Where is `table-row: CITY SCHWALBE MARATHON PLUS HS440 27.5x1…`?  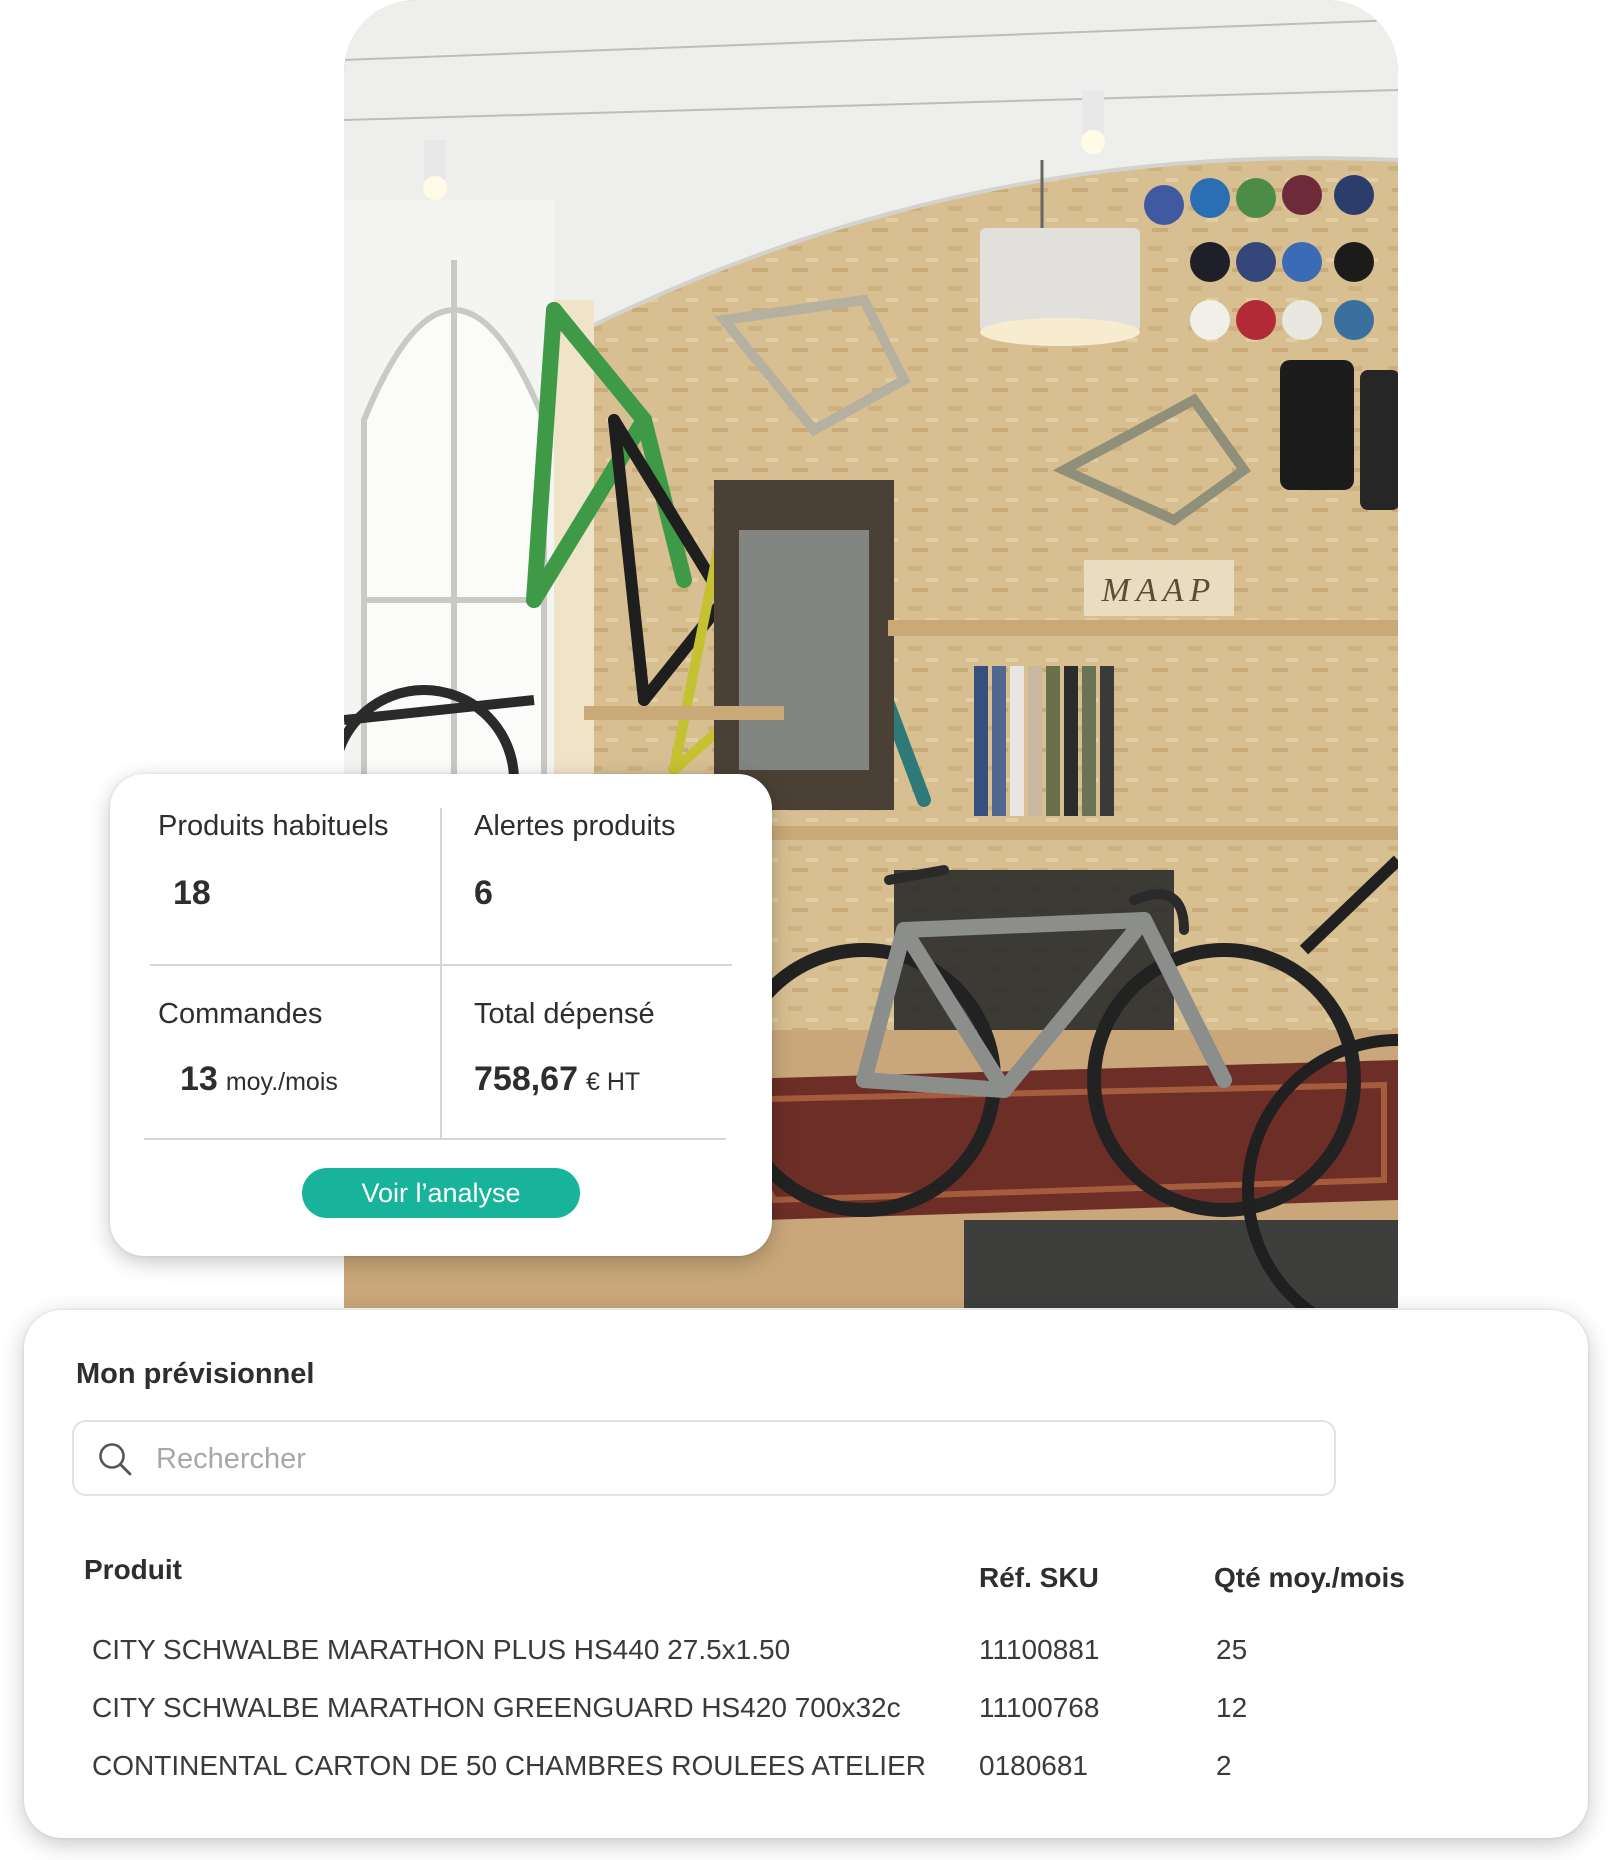
table-row: CITY SCHWALBE MARATHON PLUS HS440 27.5x1… is located at coordinates (806, 1660).